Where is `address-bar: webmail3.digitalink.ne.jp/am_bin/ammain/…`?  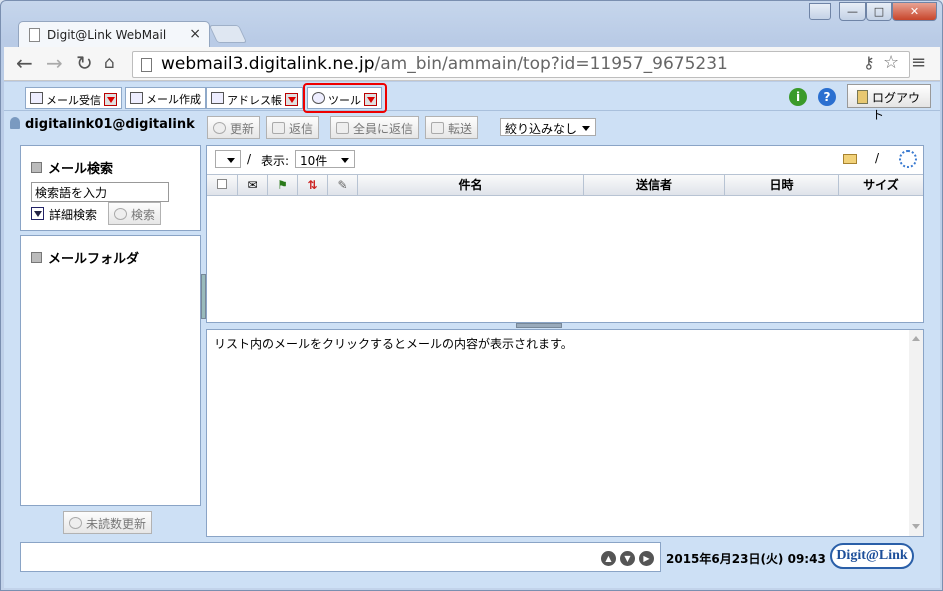
address-bar: webmail3.digitalink.ne.jp/am_bin/ammain/… is located at coordinates (521, 64).